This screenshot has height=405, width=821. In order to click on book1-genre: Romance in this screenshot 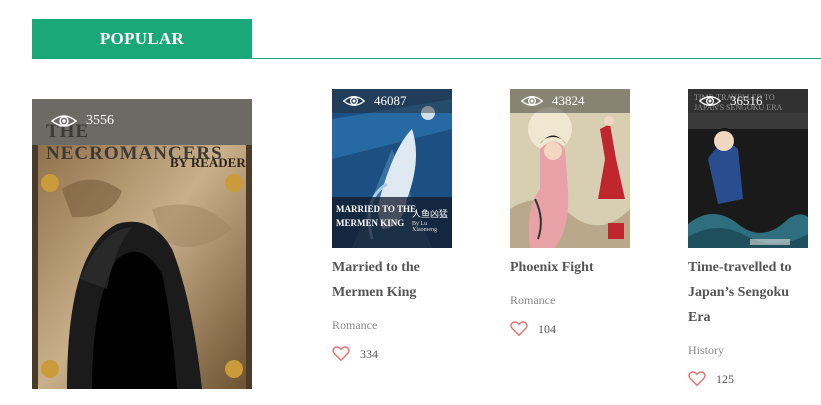, I will do `click(354, 325)`.